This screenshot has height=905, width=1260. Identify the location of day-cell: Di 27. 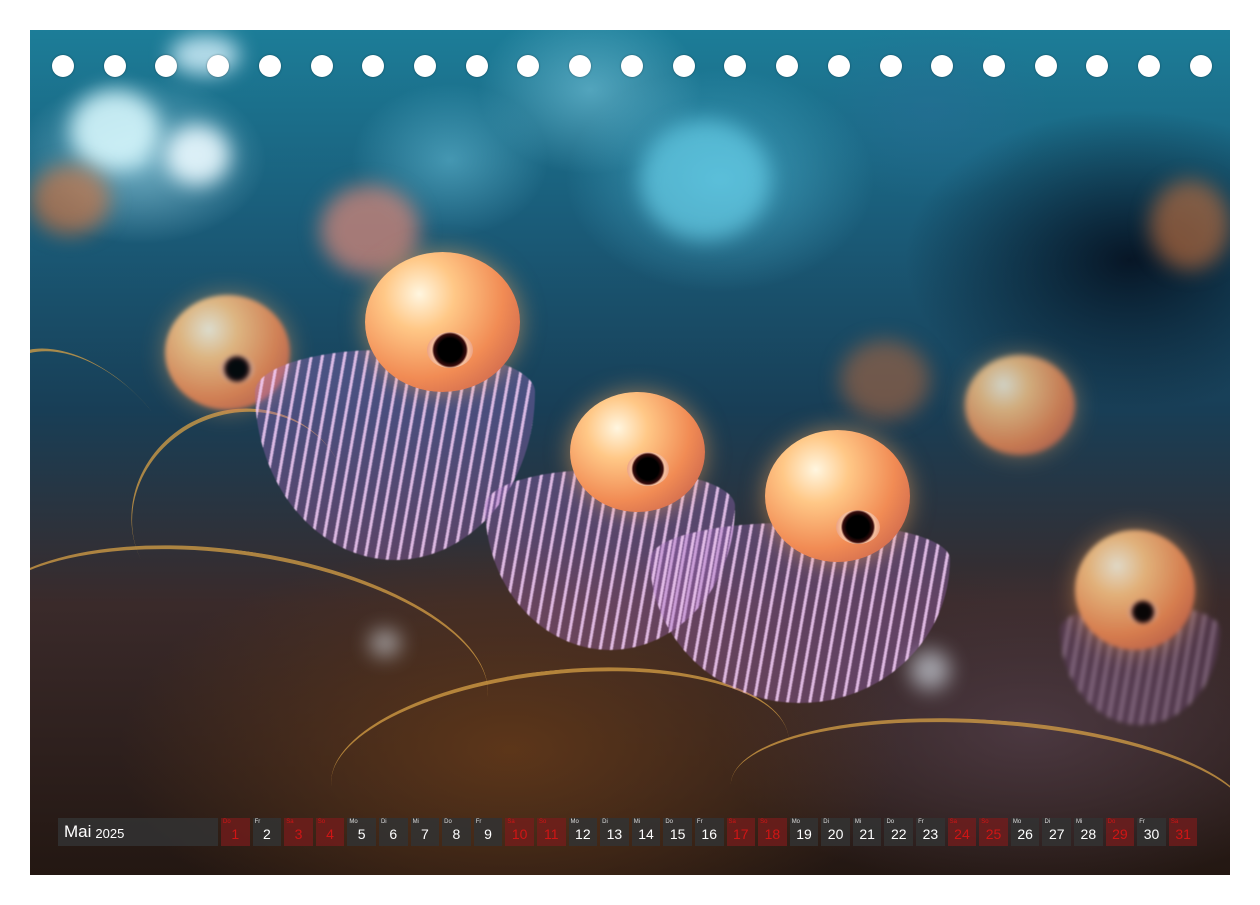
(1057, 832).